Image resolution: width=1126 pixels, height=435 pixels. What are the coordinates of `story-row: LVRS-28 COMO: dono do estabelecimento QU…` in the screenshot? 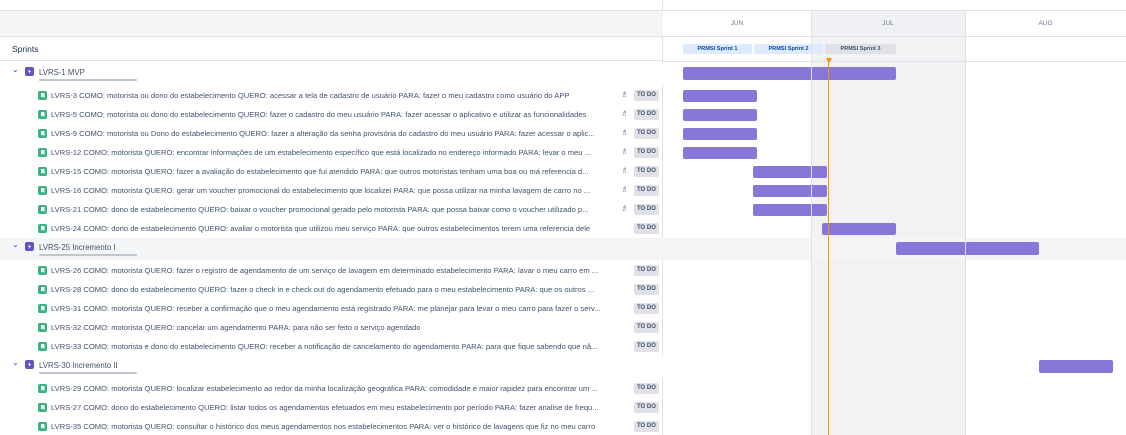 It's located at (331, 289).